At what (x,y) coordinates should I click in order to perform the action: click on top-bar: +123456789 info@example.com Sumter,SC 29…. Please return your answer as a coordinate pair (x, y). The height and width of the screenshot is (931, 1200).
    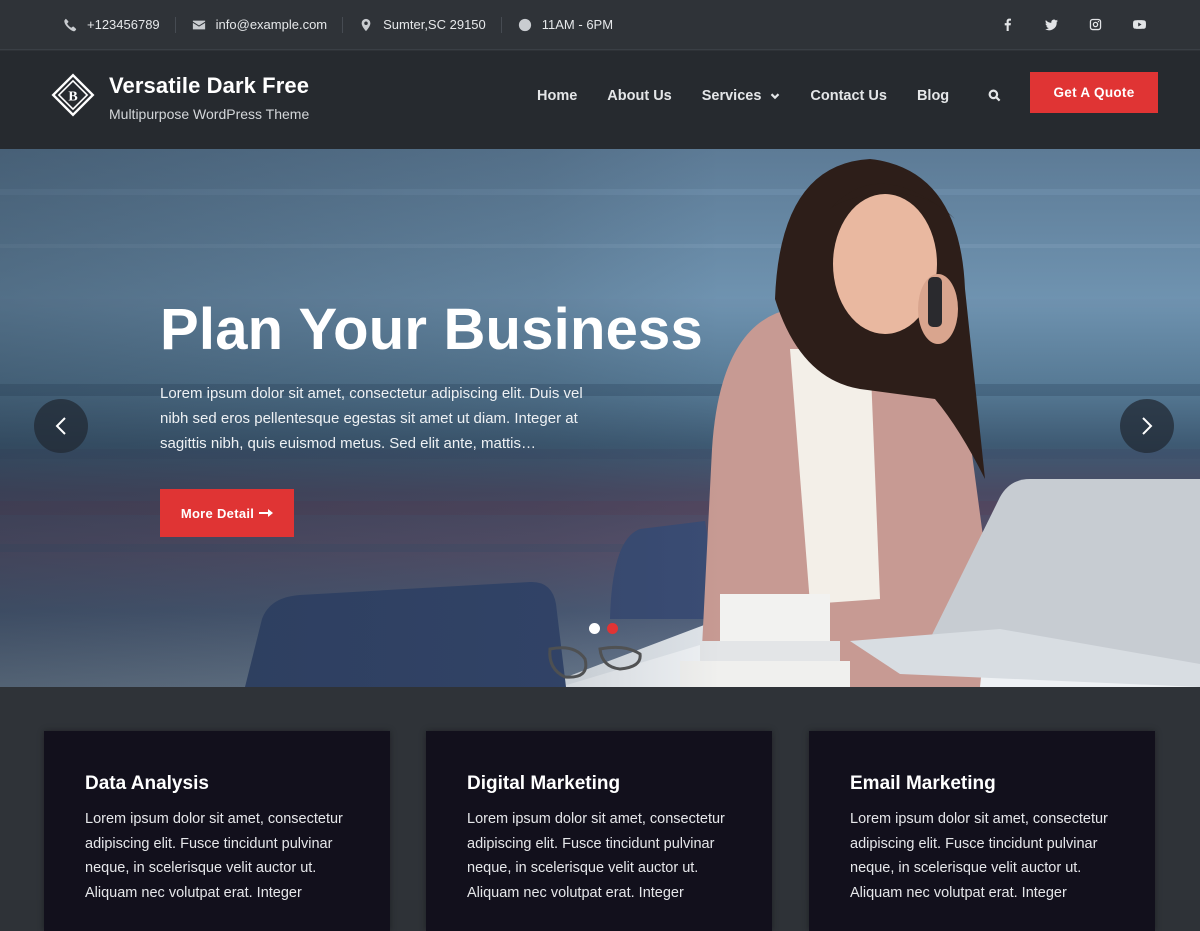
    Looking at the image, I should click on (600, 25).